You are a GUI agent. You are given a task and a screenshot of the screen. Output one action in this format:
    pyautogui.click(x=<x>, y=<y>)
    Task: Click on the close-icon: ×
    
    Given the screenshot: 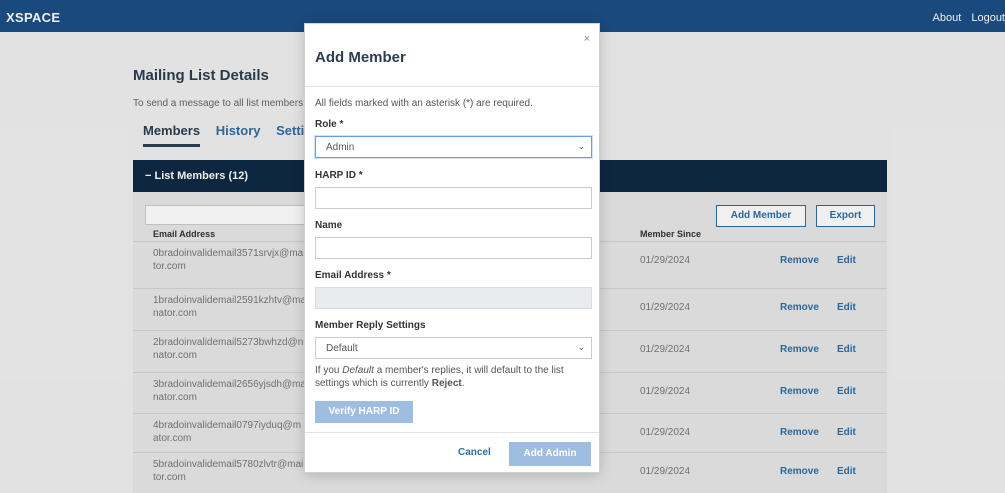 What is the action you would take?
    pyautogui.click(x=587, y=39)
    